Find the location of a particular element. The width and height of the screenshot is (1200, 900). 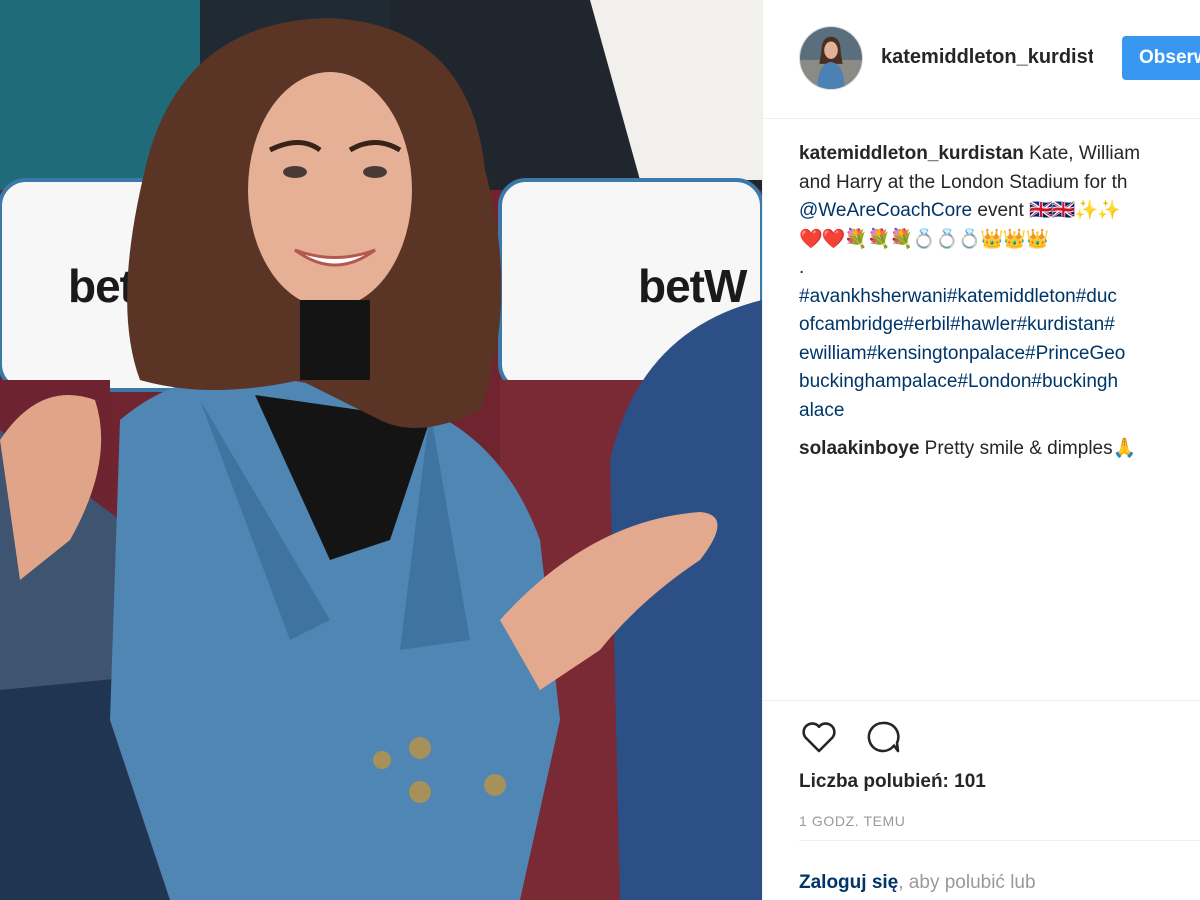

header-username: katemiddleton_kurdistan is located at coordinates (987, 57).